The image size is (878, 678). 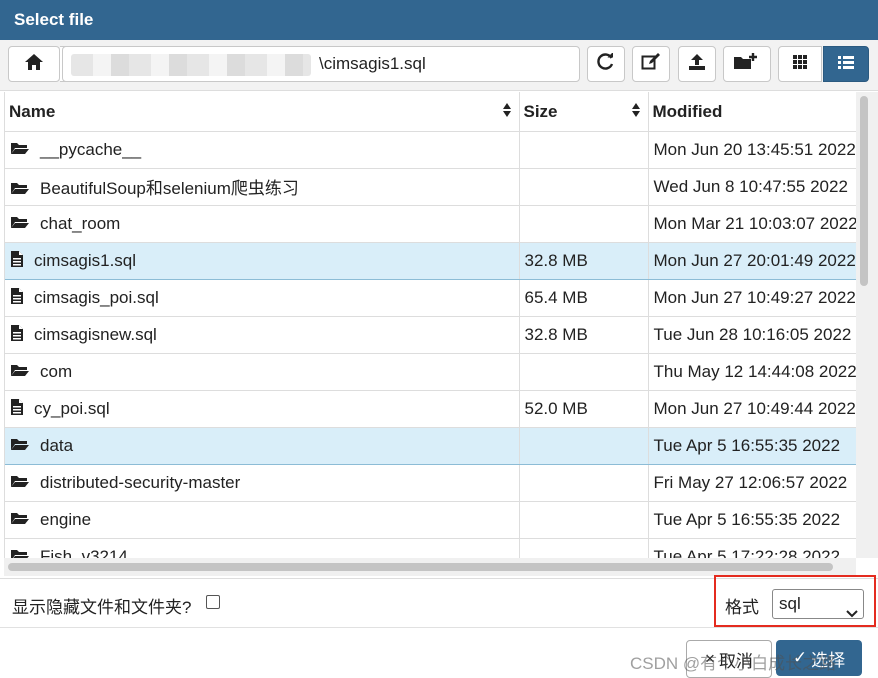 I want to click on new-folder-button, so click(x=747, y=64).